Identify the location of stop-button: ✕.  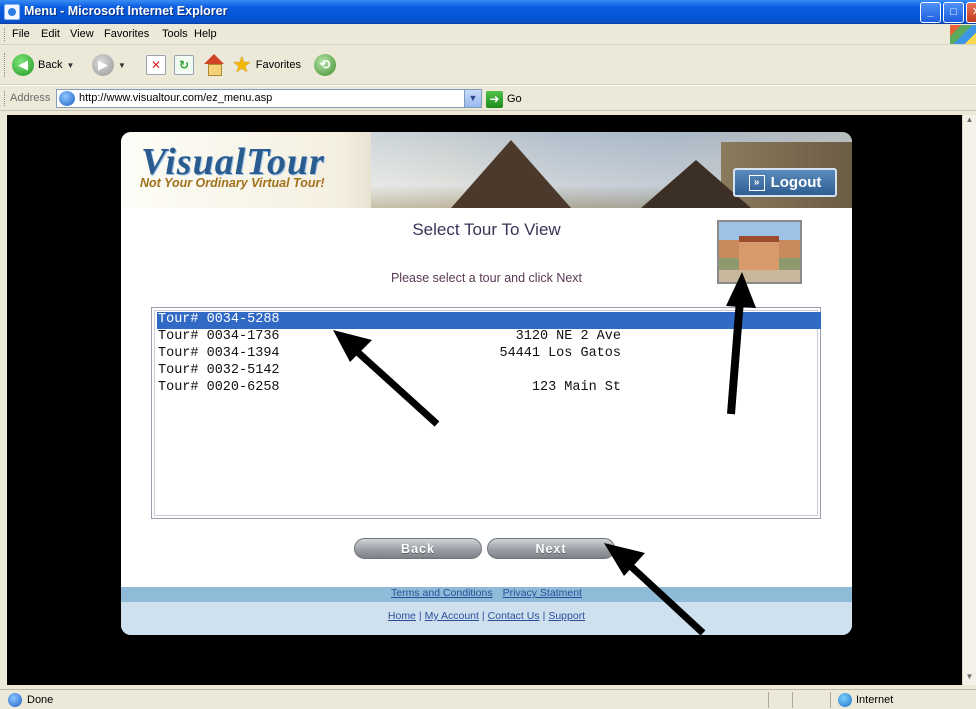
(156, 65).